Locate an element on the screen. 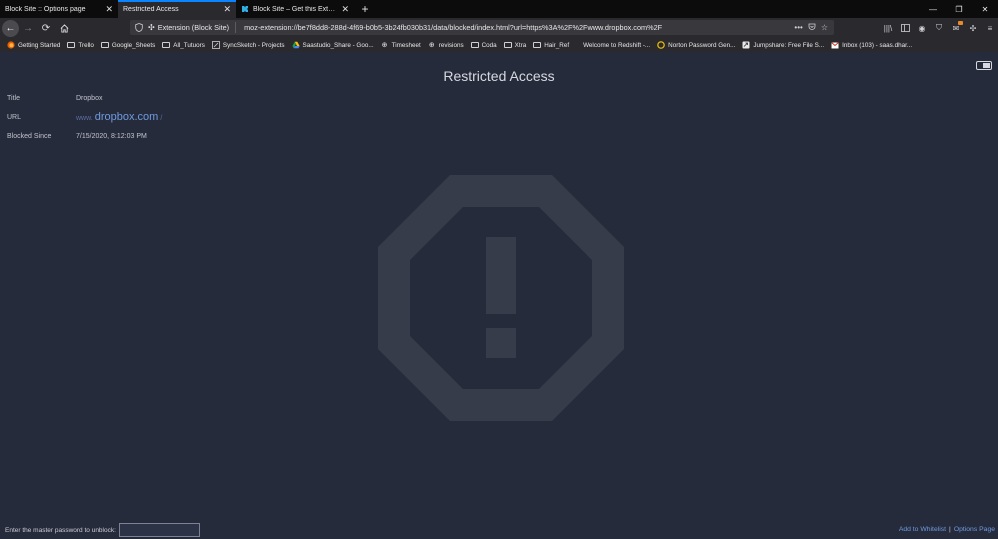 The width and height of the screenshot is (998, 539). window-controls: — ❐ ✕ is located at coordinates (959, 9).